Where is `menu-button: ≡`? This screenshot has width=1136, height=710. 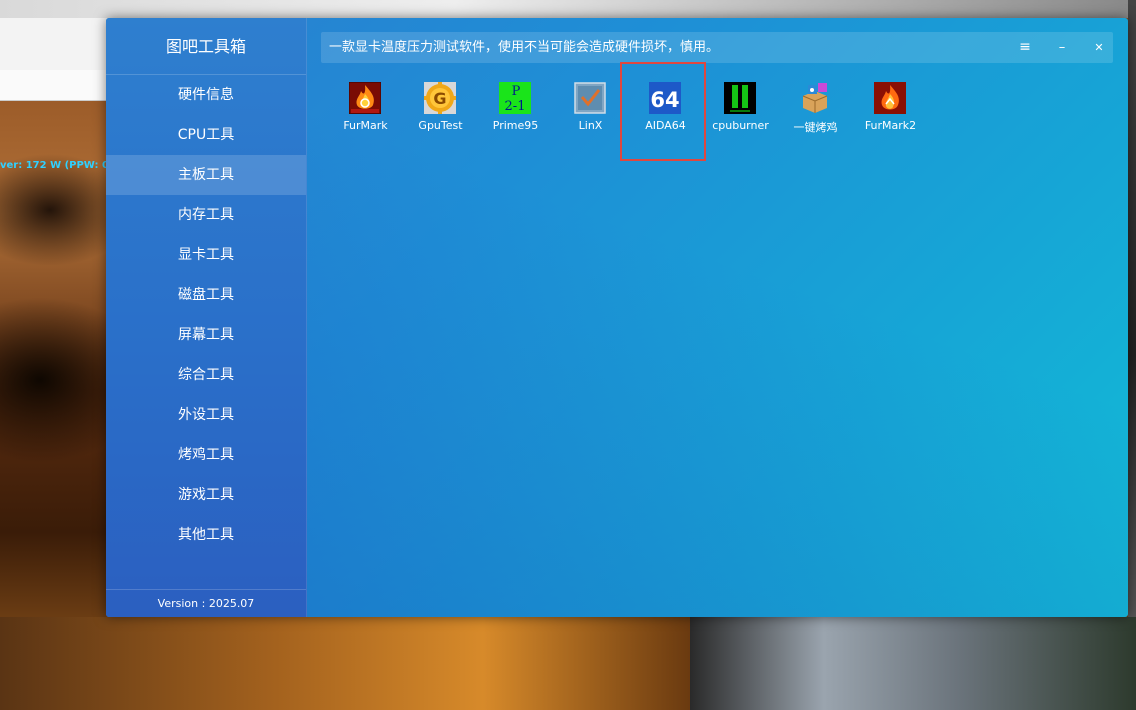
menu-button: ≡ is located at coordinates (1025, 47).